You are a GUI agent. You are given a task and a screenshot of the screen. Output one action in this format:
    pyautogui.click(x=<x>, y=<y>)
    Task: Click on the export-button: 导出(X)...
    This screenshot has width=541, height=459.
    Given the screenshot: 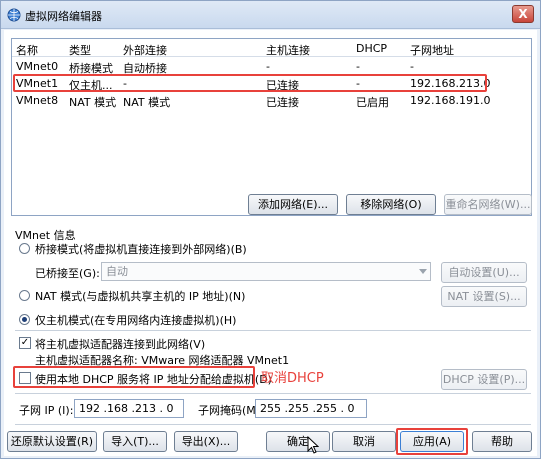 What is the action you would take?
    pyautogui.click(x=206, y=441)
    